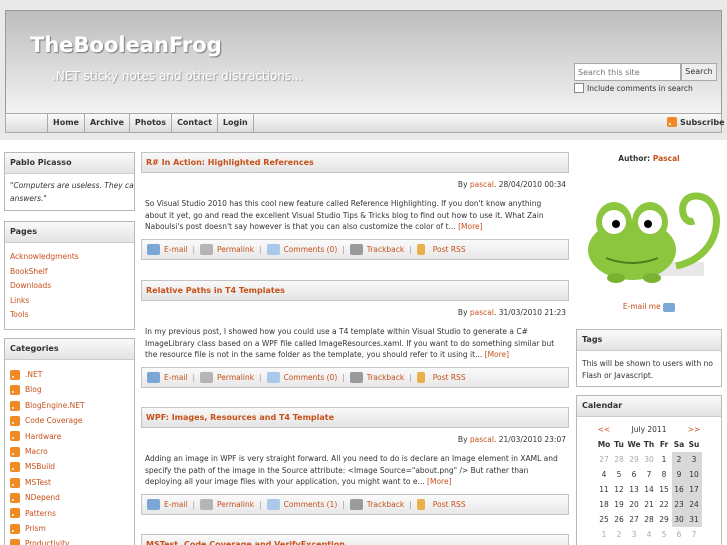 Image resolution: width=727 pixels, height=545 pixels. Describe the element at coordinates (604, 519) in the screenshot. I see `calendar-day: 25` at that location.